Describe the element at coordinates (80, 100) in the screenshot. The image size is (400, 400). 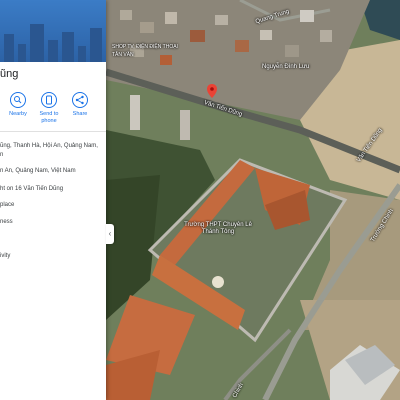
I see `share-icon` at that location.